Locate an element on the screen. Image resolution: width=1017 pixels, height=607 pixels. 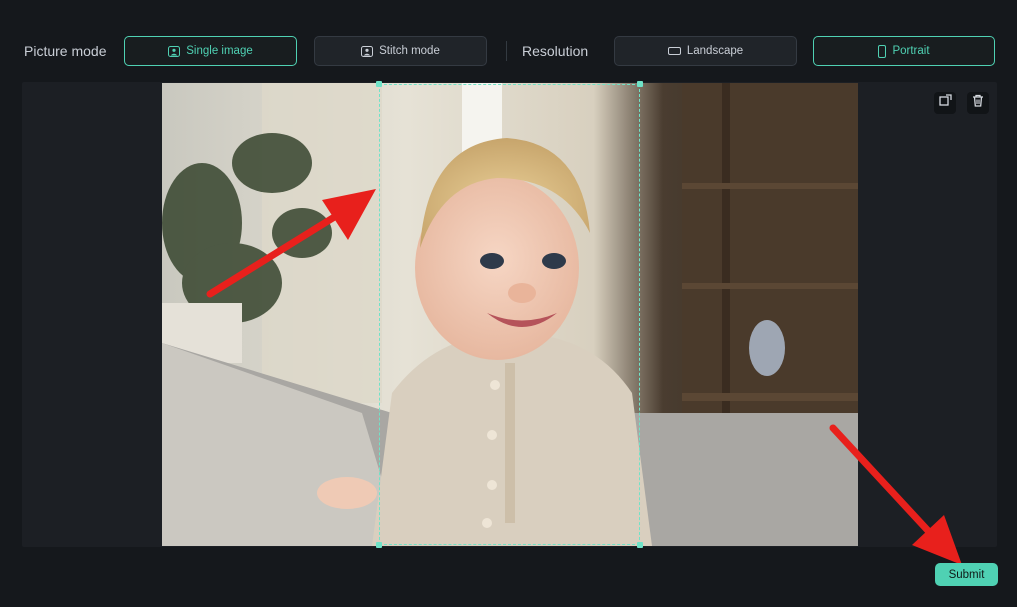
portrait-label: Portrait is located at coordinates (911, 51).